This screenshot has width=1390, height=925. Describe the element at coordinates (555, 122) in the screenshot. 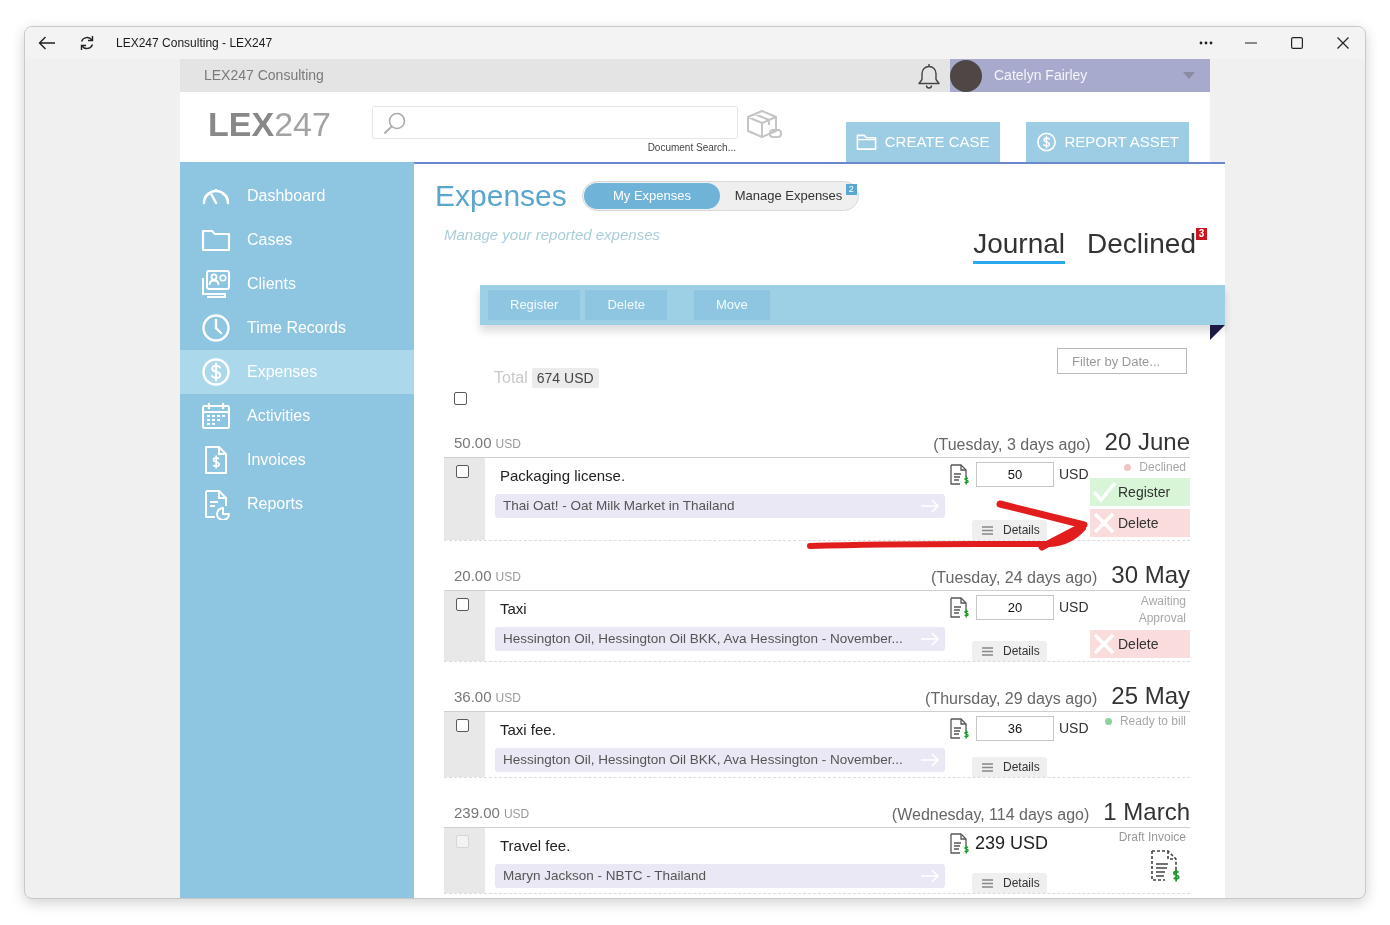

I see `search-field` at that location.